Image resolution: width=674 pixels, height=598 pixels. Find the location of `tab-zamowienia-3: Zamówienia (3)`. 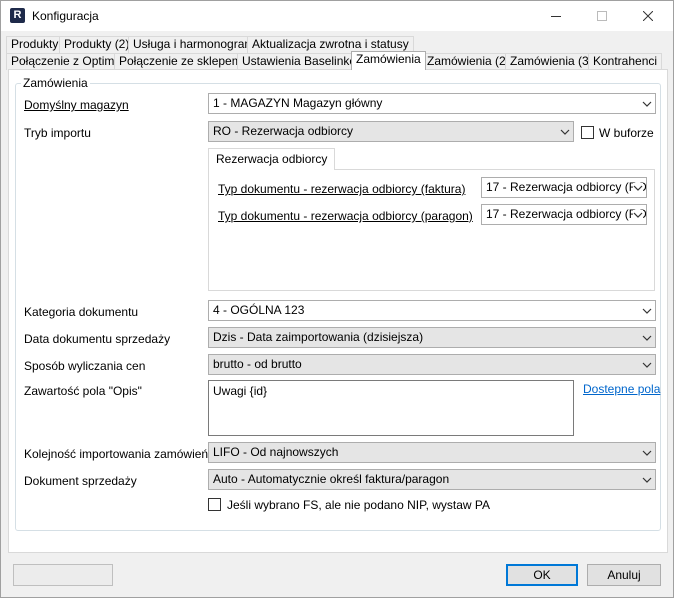

tab-zamowienia-3: Zamówienia (3) is located at coordinates (551, 61).